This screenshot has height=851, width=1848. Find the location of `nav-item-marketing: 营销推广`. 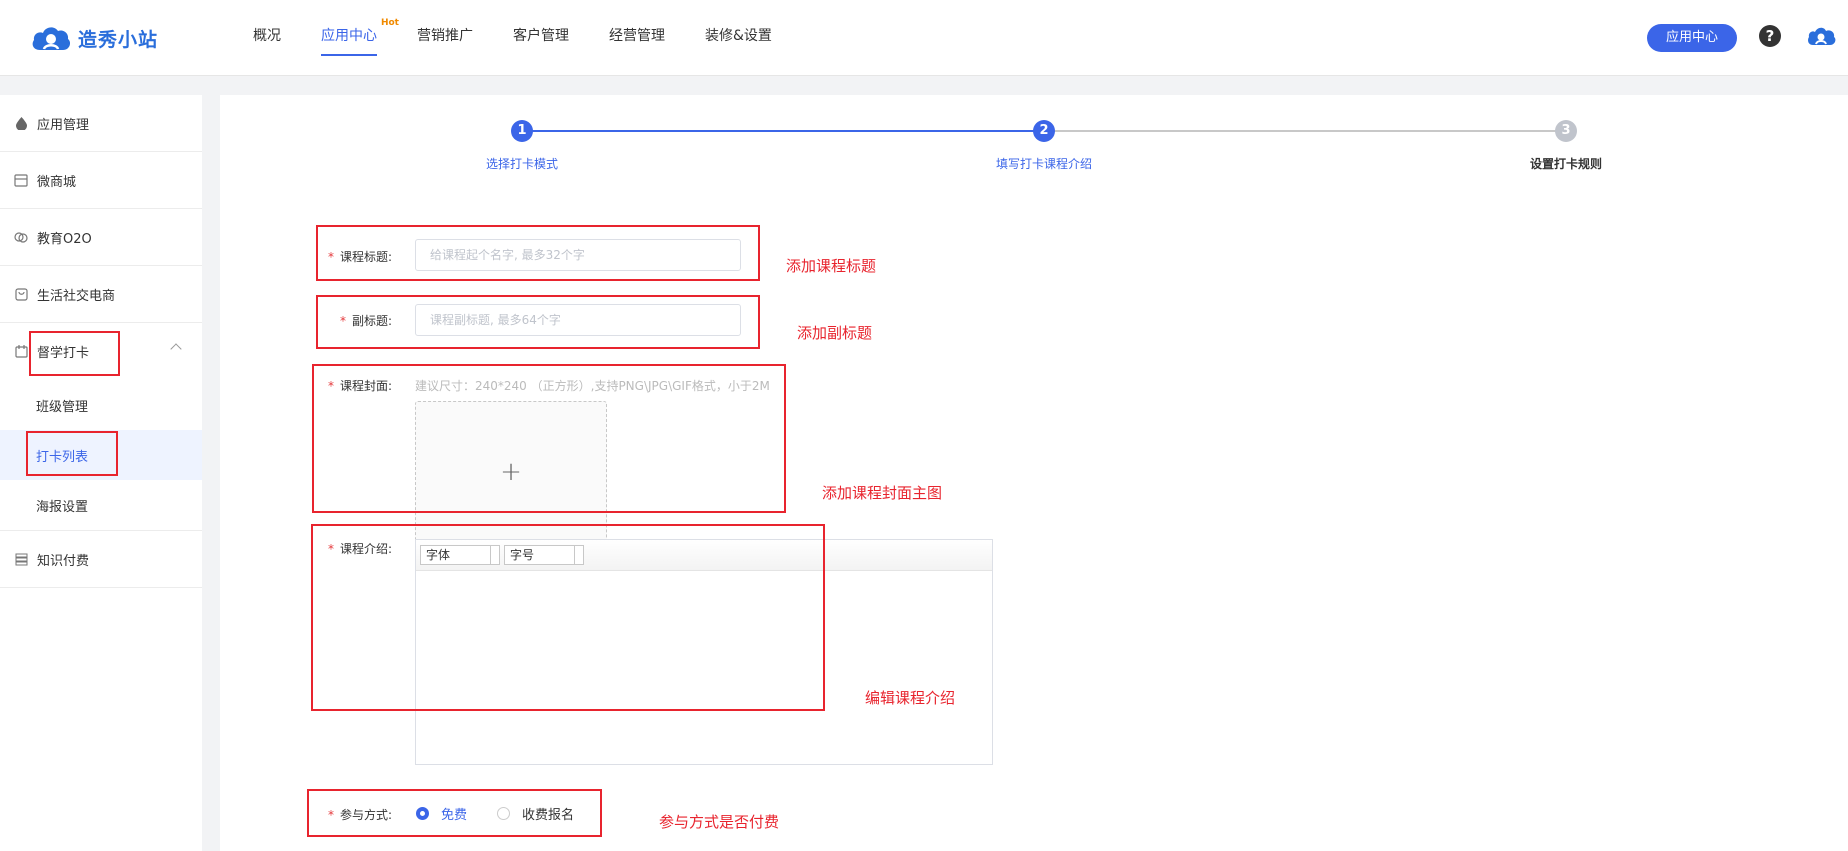

nav-item-marketing: 营销推广 is located at coordinates (445, 38).